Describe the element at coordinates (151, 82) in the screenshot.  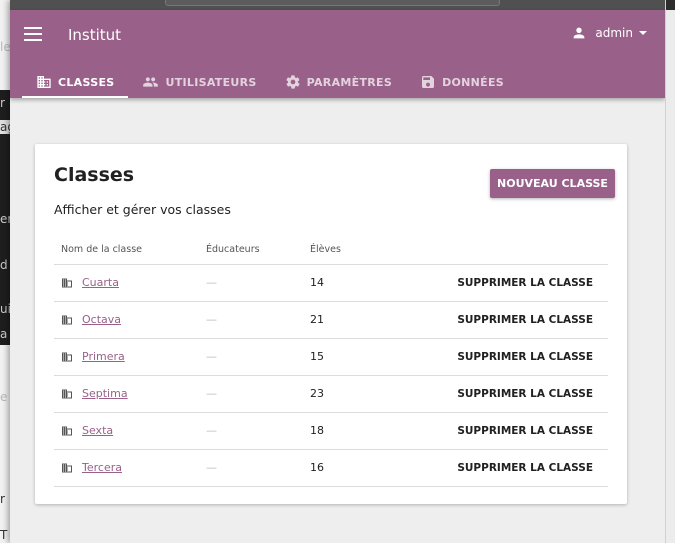
I see `people-icon` at that location.